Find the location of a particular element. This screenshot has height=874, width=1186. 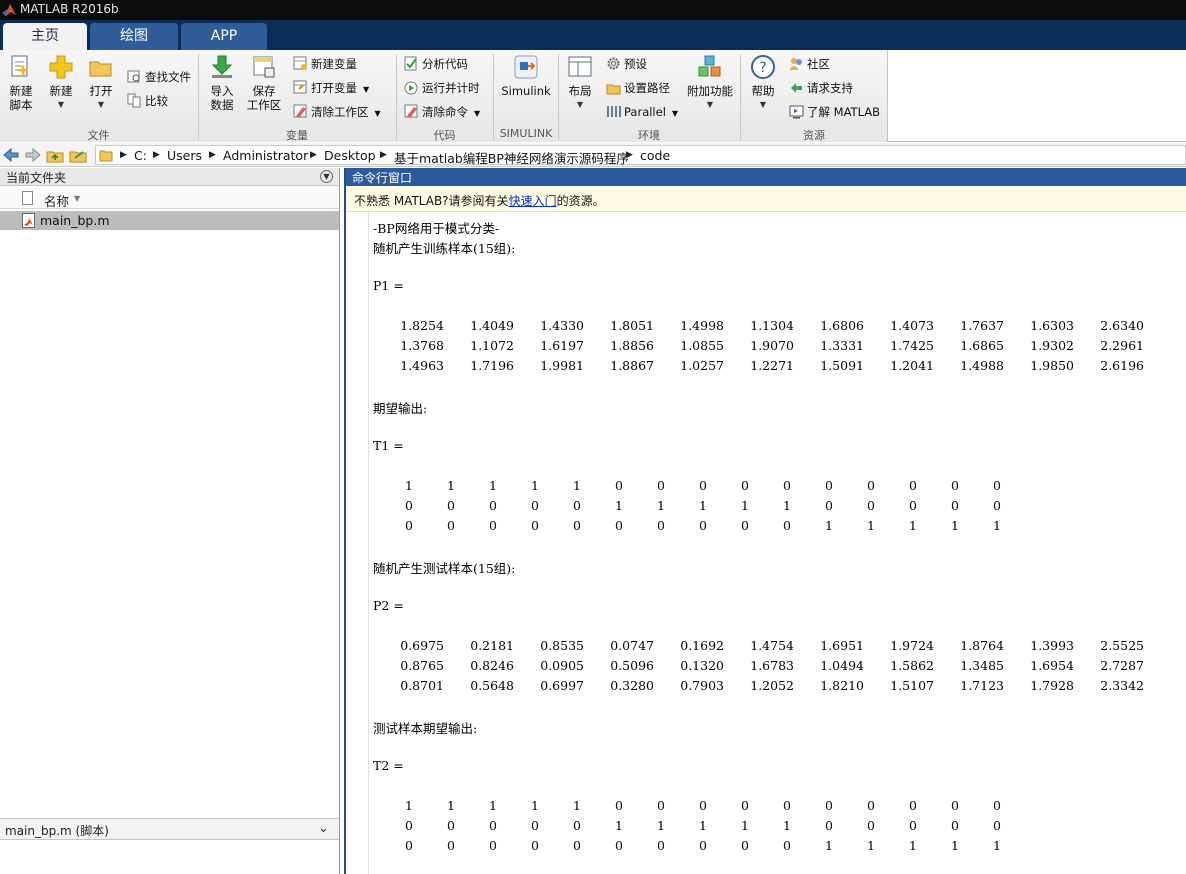

matrix-cell: 1.9070 is located at coordinates (772, 345).